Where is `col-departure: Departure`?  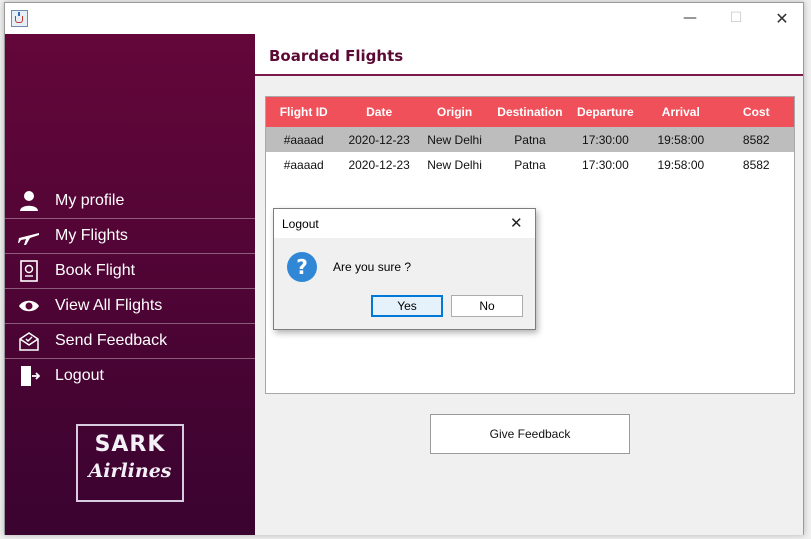 col-departure: Departure is located at coordinates (605, 112).